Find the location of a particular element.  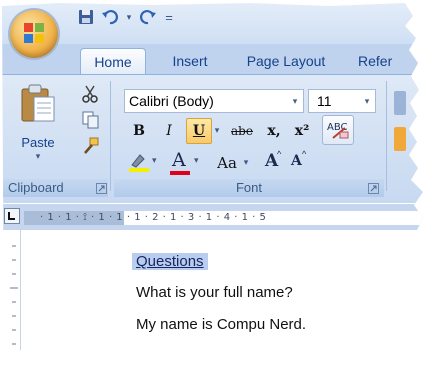

grow-font-button: A ^ is located at coordinates (273, 162).